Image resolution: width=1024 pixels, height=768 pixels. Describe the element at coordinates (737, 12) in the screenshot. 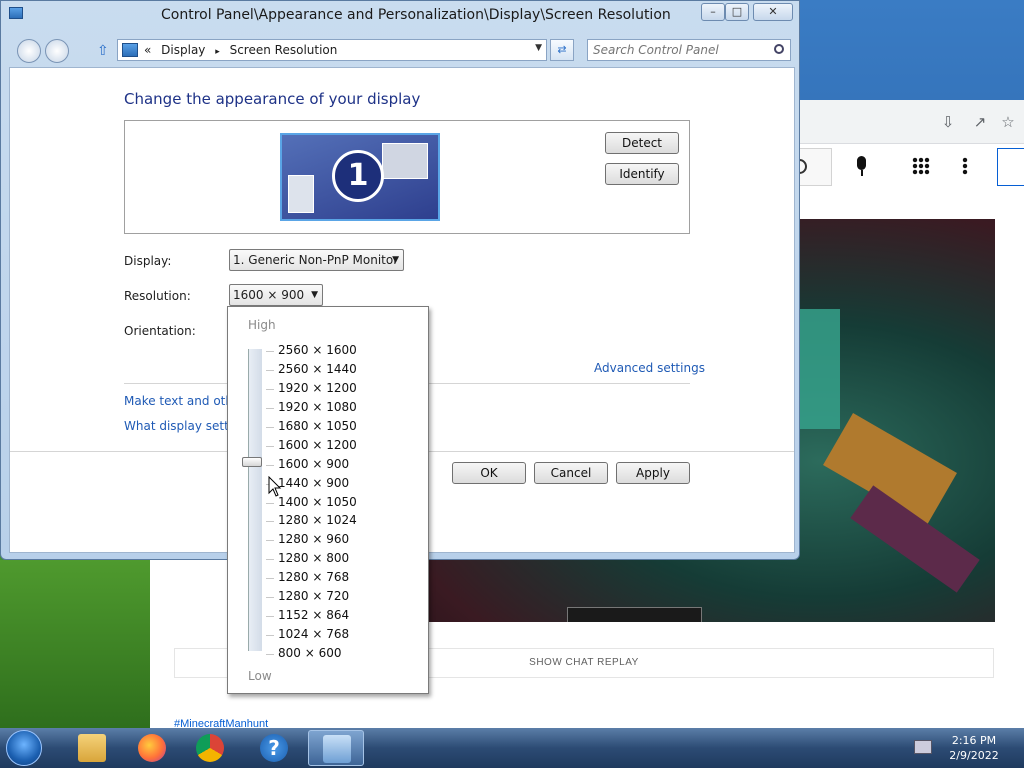

I see `maximize-button: □` at that location.